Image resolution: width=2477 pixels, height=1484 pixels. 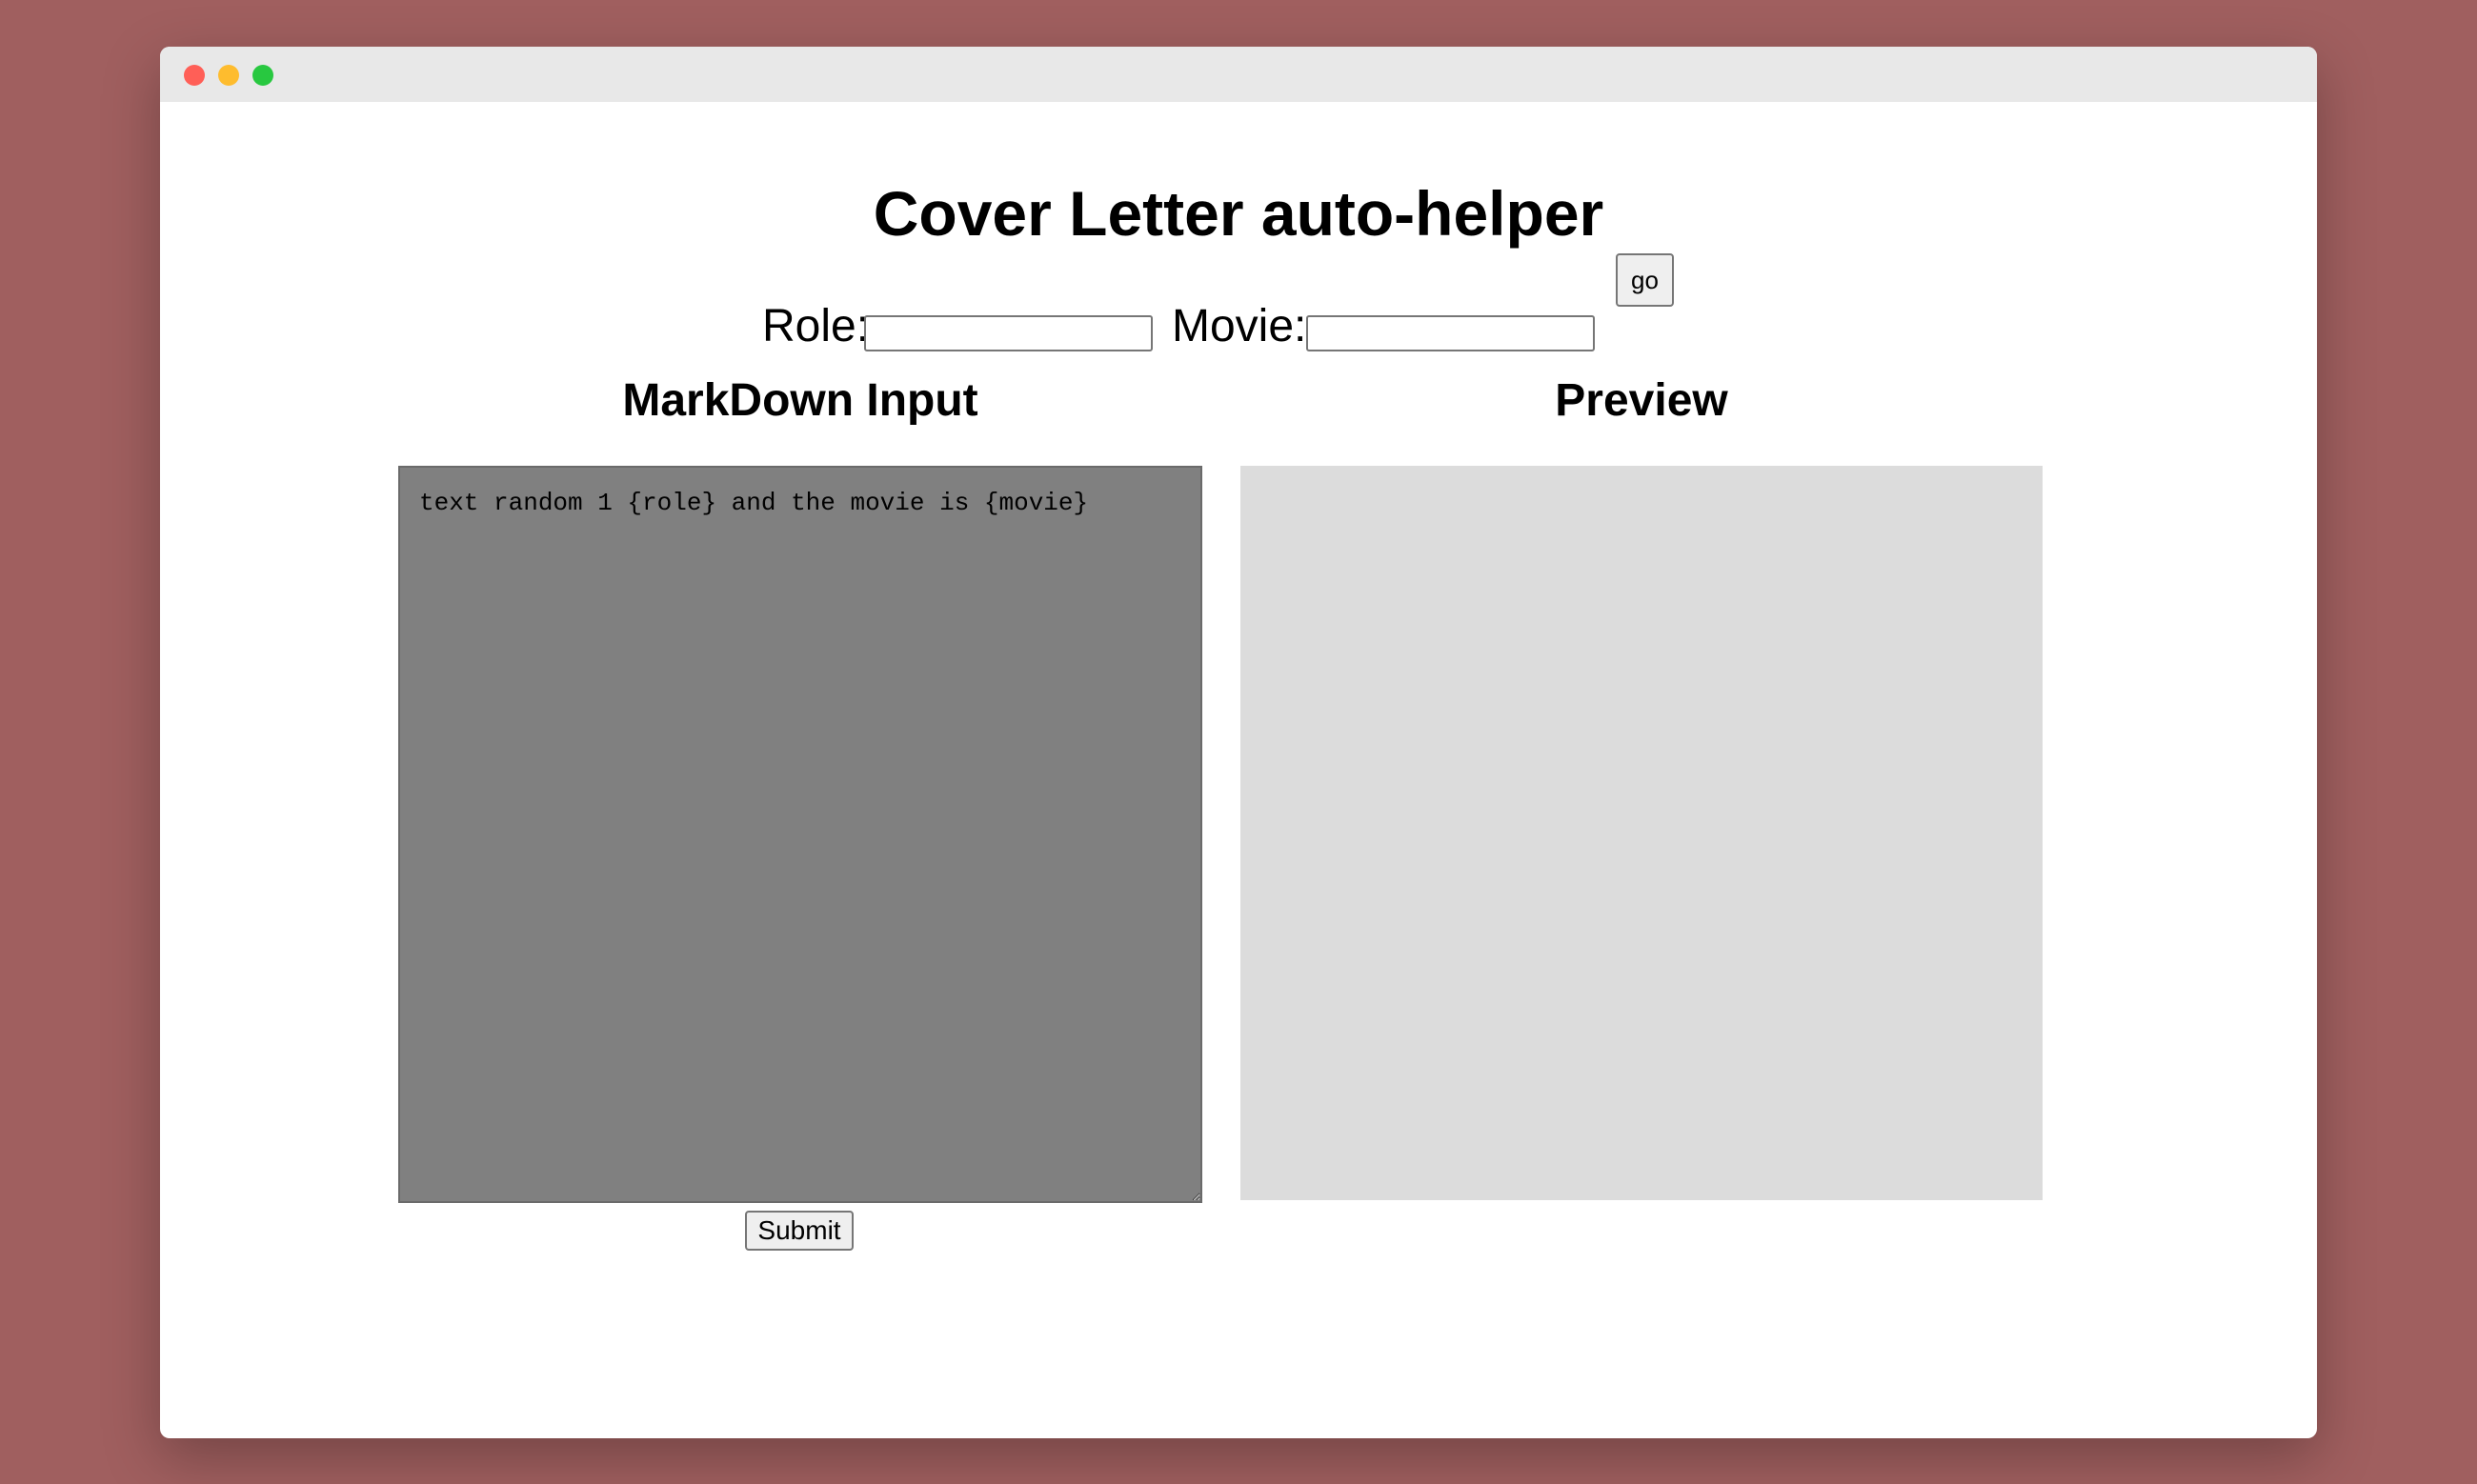 What do you see at coordinates (228, 76) in the screenshot?
I see `minimize-window-icon` at bounding box center [228, 76].